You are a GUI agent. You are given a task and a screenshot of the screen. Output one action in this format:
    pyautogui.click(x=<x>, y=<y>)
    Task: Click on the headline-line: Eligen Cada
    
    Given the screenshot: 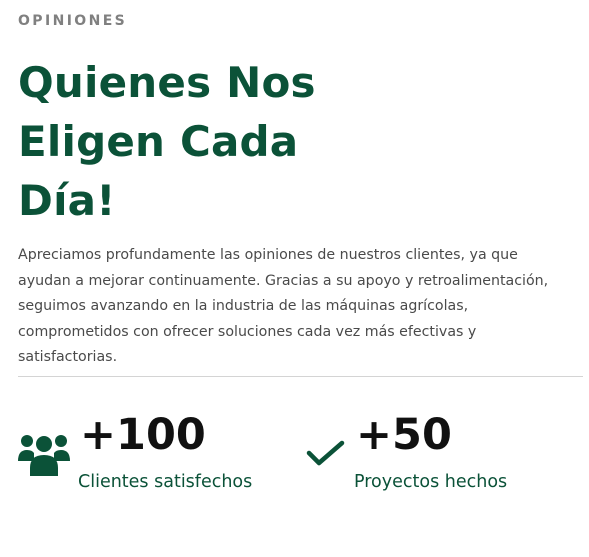 What is the action you would take?
    pyautogui.click(x=158, y=141)
    